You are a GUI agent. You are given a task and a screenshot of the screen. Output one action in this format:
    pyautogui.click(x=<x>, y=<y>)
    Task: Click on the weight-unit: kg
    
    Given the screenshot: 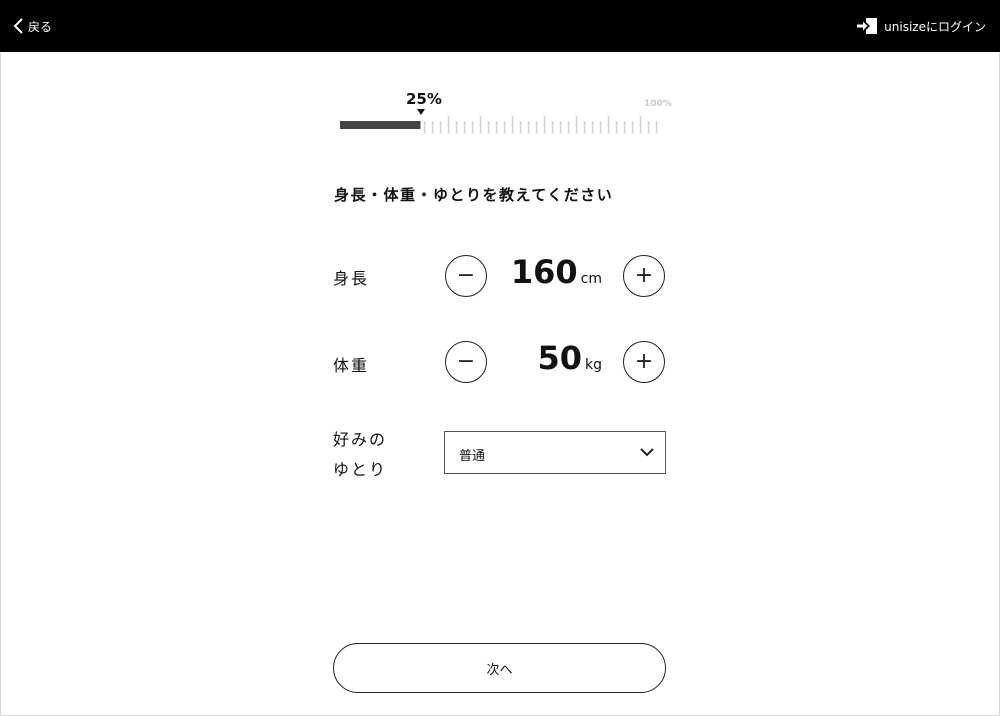 What is the action you would take?
    pyautogui.click(x=593, y=365)
    